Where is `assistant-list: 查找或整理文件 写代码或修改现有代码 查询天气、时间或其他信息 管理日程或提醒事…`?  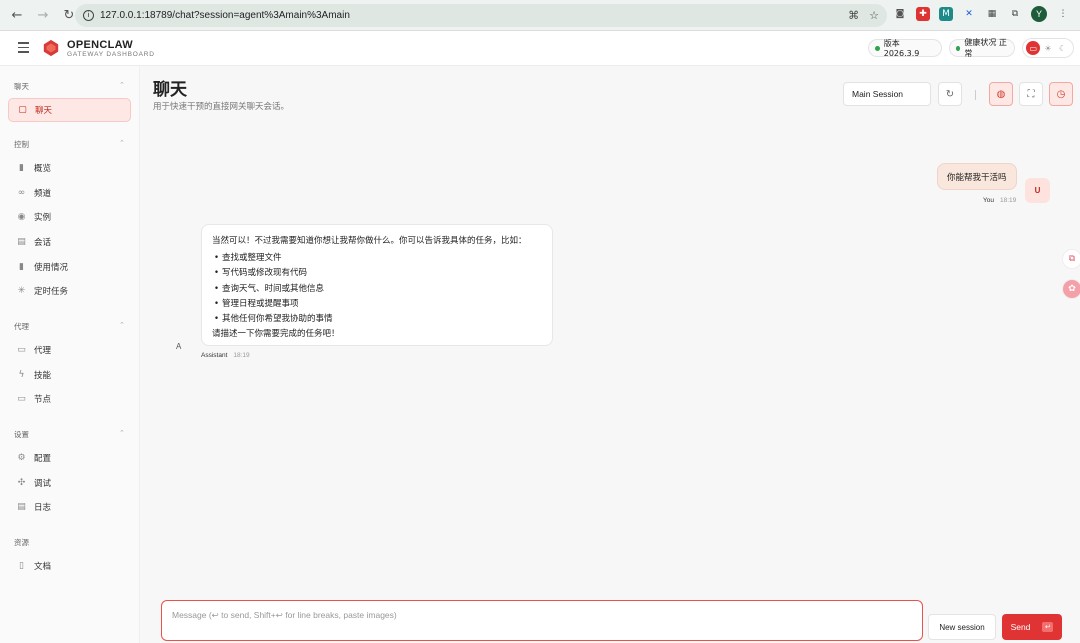
assistant-list: 查找或整理文件 写代码或修改现有代码 查询天气、时间或其他信息 管理日程或提醒事… is located at coordinates (377, 289).